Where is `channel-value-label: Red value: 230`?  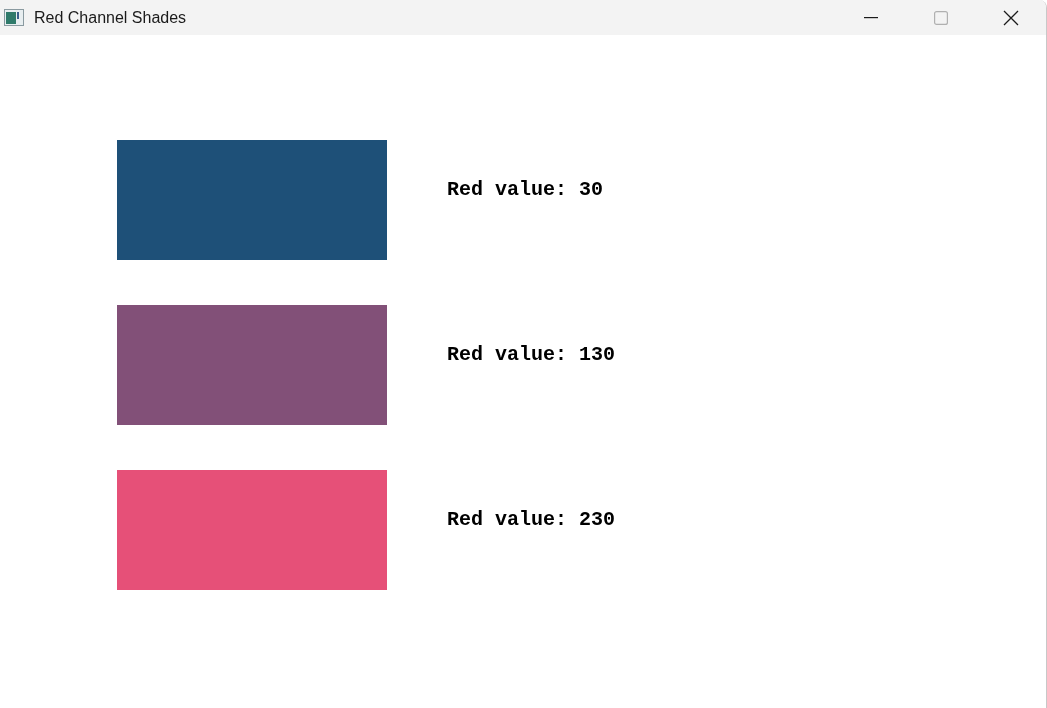 channel-value-label: Red value: 230 is located at coordinates (531, 520).